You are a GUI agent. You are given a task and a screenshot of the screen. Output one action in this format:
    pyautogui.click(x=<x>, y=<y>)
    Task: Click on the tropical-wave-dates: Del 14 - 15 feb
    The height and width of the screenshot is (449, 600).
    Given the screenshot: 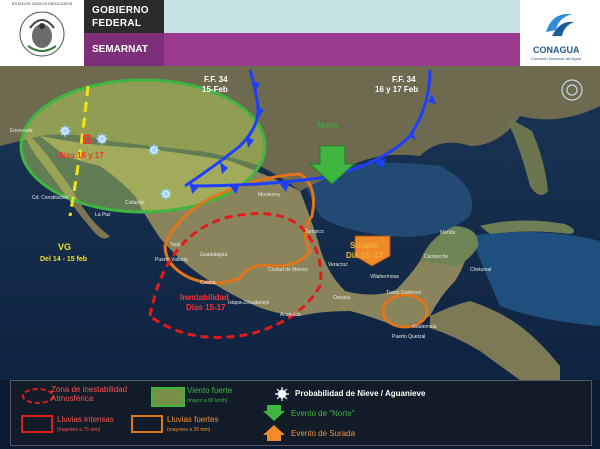 What is the action you would take?
    pyautogui.click(x=63, y=259)
    